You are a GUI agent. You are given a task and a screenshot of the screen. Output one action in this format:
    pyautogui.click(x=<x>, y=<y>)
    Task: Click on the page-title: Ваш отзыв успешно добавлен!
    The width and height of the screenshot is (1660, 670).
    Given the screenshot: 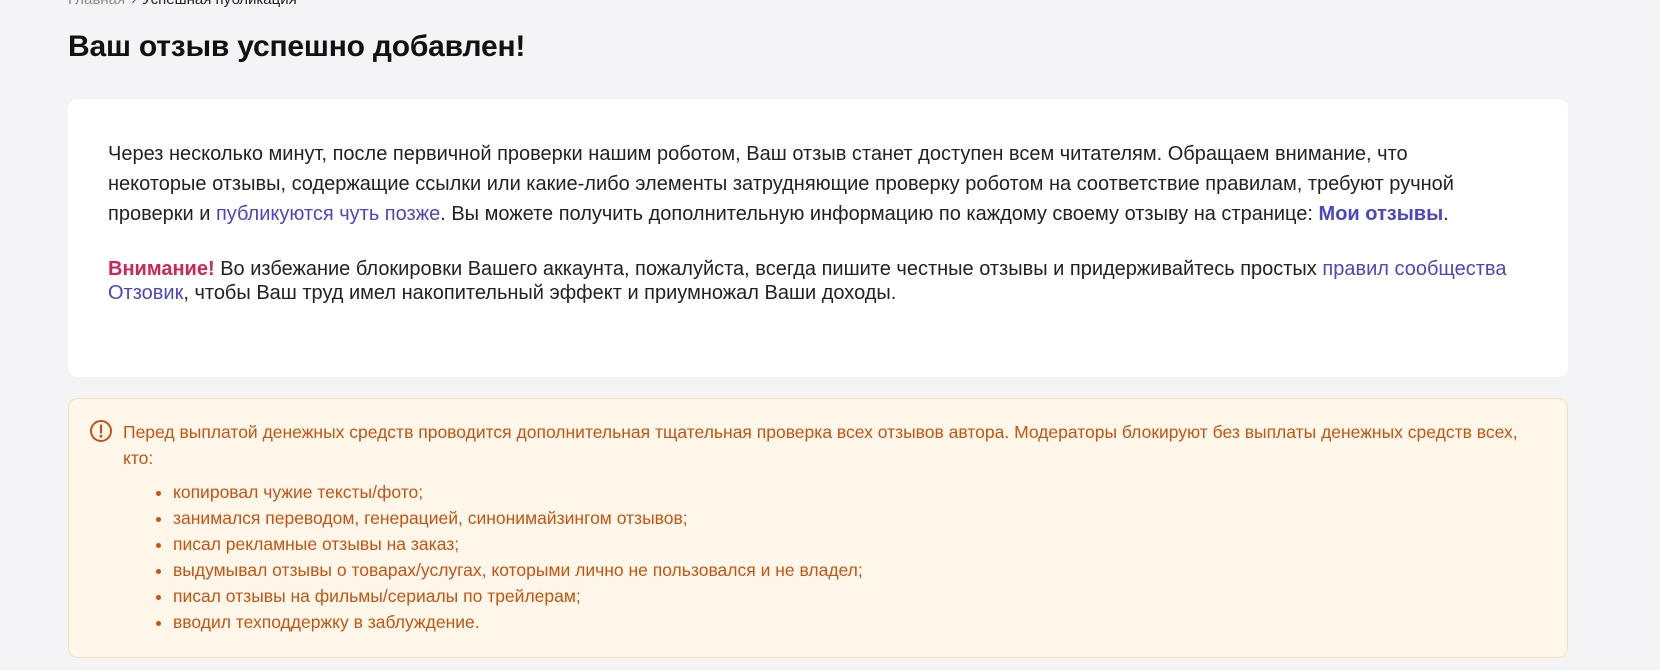 What is the action you would take?
    pyautogui.click(x=297, y=46)
    